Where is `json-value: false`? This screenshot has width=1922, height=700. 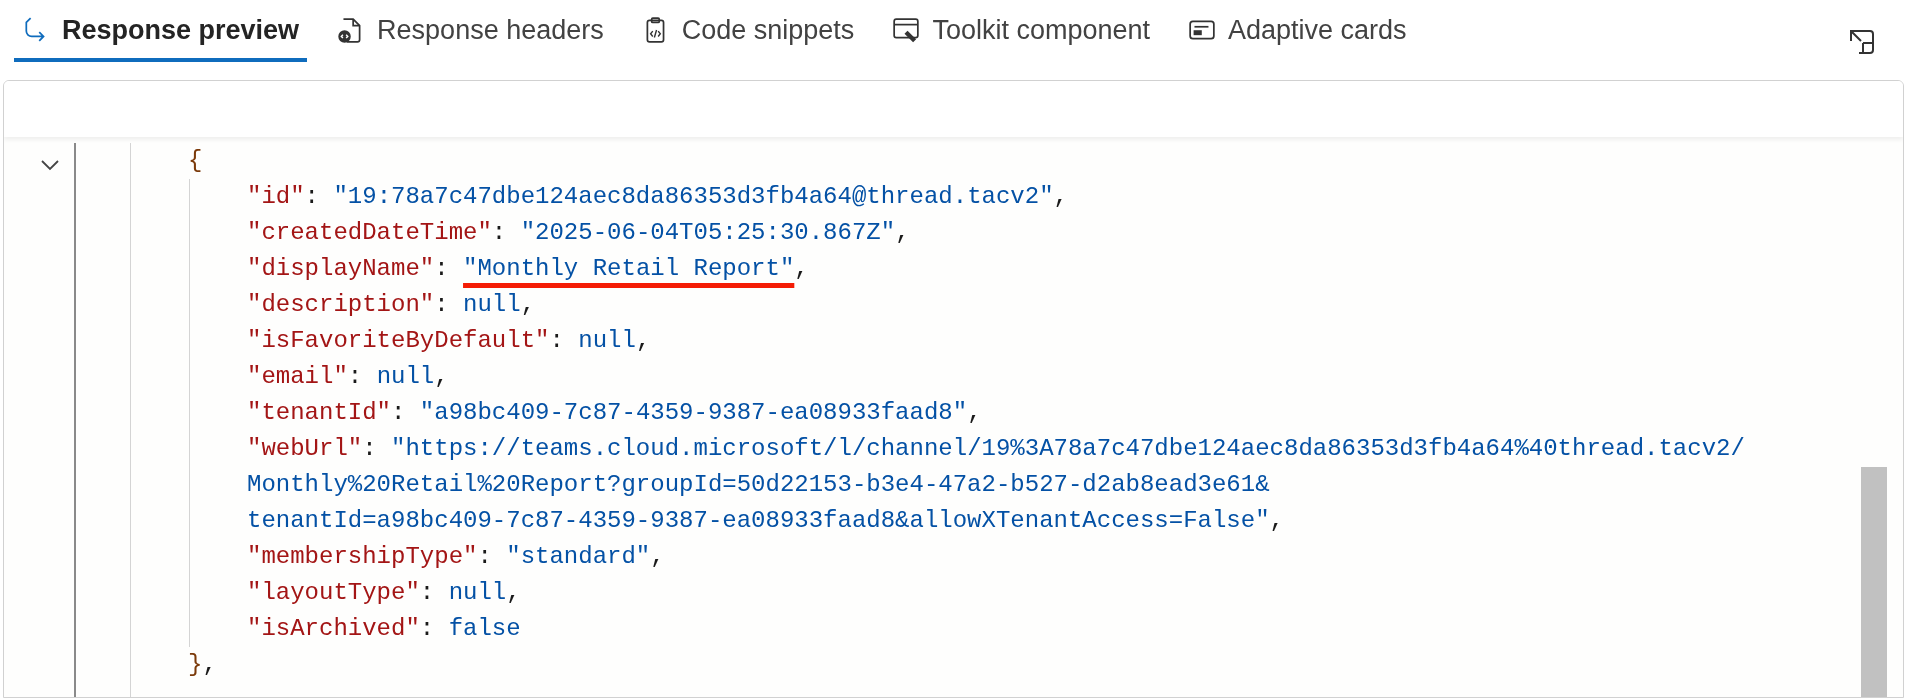 json-value: false is located at coordinates (484, 628).